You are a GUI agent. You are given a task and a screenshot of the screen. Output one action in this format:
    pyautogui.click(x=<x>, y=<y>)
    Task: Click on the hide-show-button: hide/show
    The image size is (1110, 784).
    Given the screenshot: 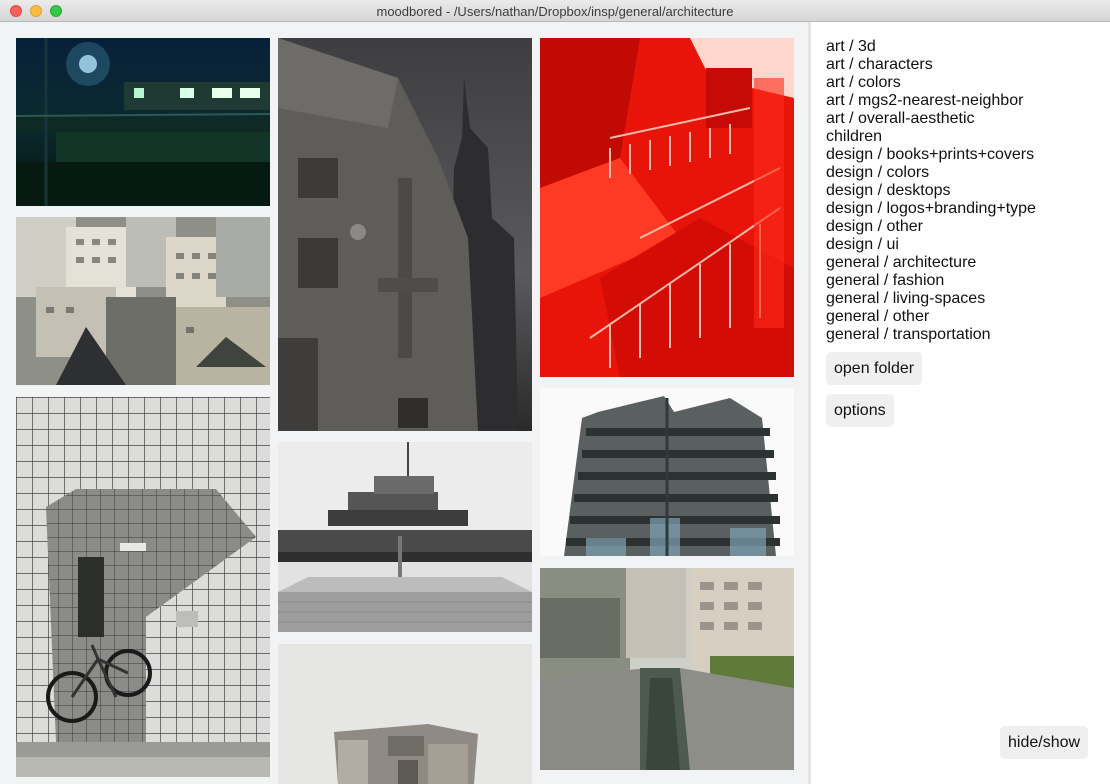 What is the action you would take?
    pyautogui.click(x=1044, y=742)
    